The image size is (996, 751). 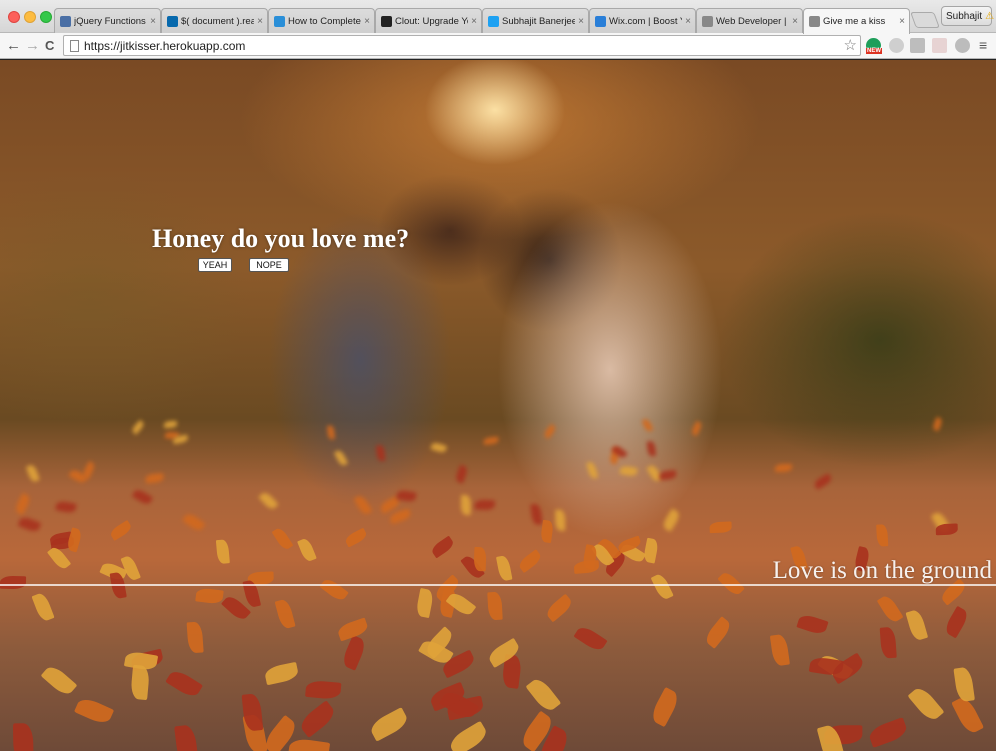 I want to click on tab-label: Wix.com | Boost Yo, so click(x=645, y=21).